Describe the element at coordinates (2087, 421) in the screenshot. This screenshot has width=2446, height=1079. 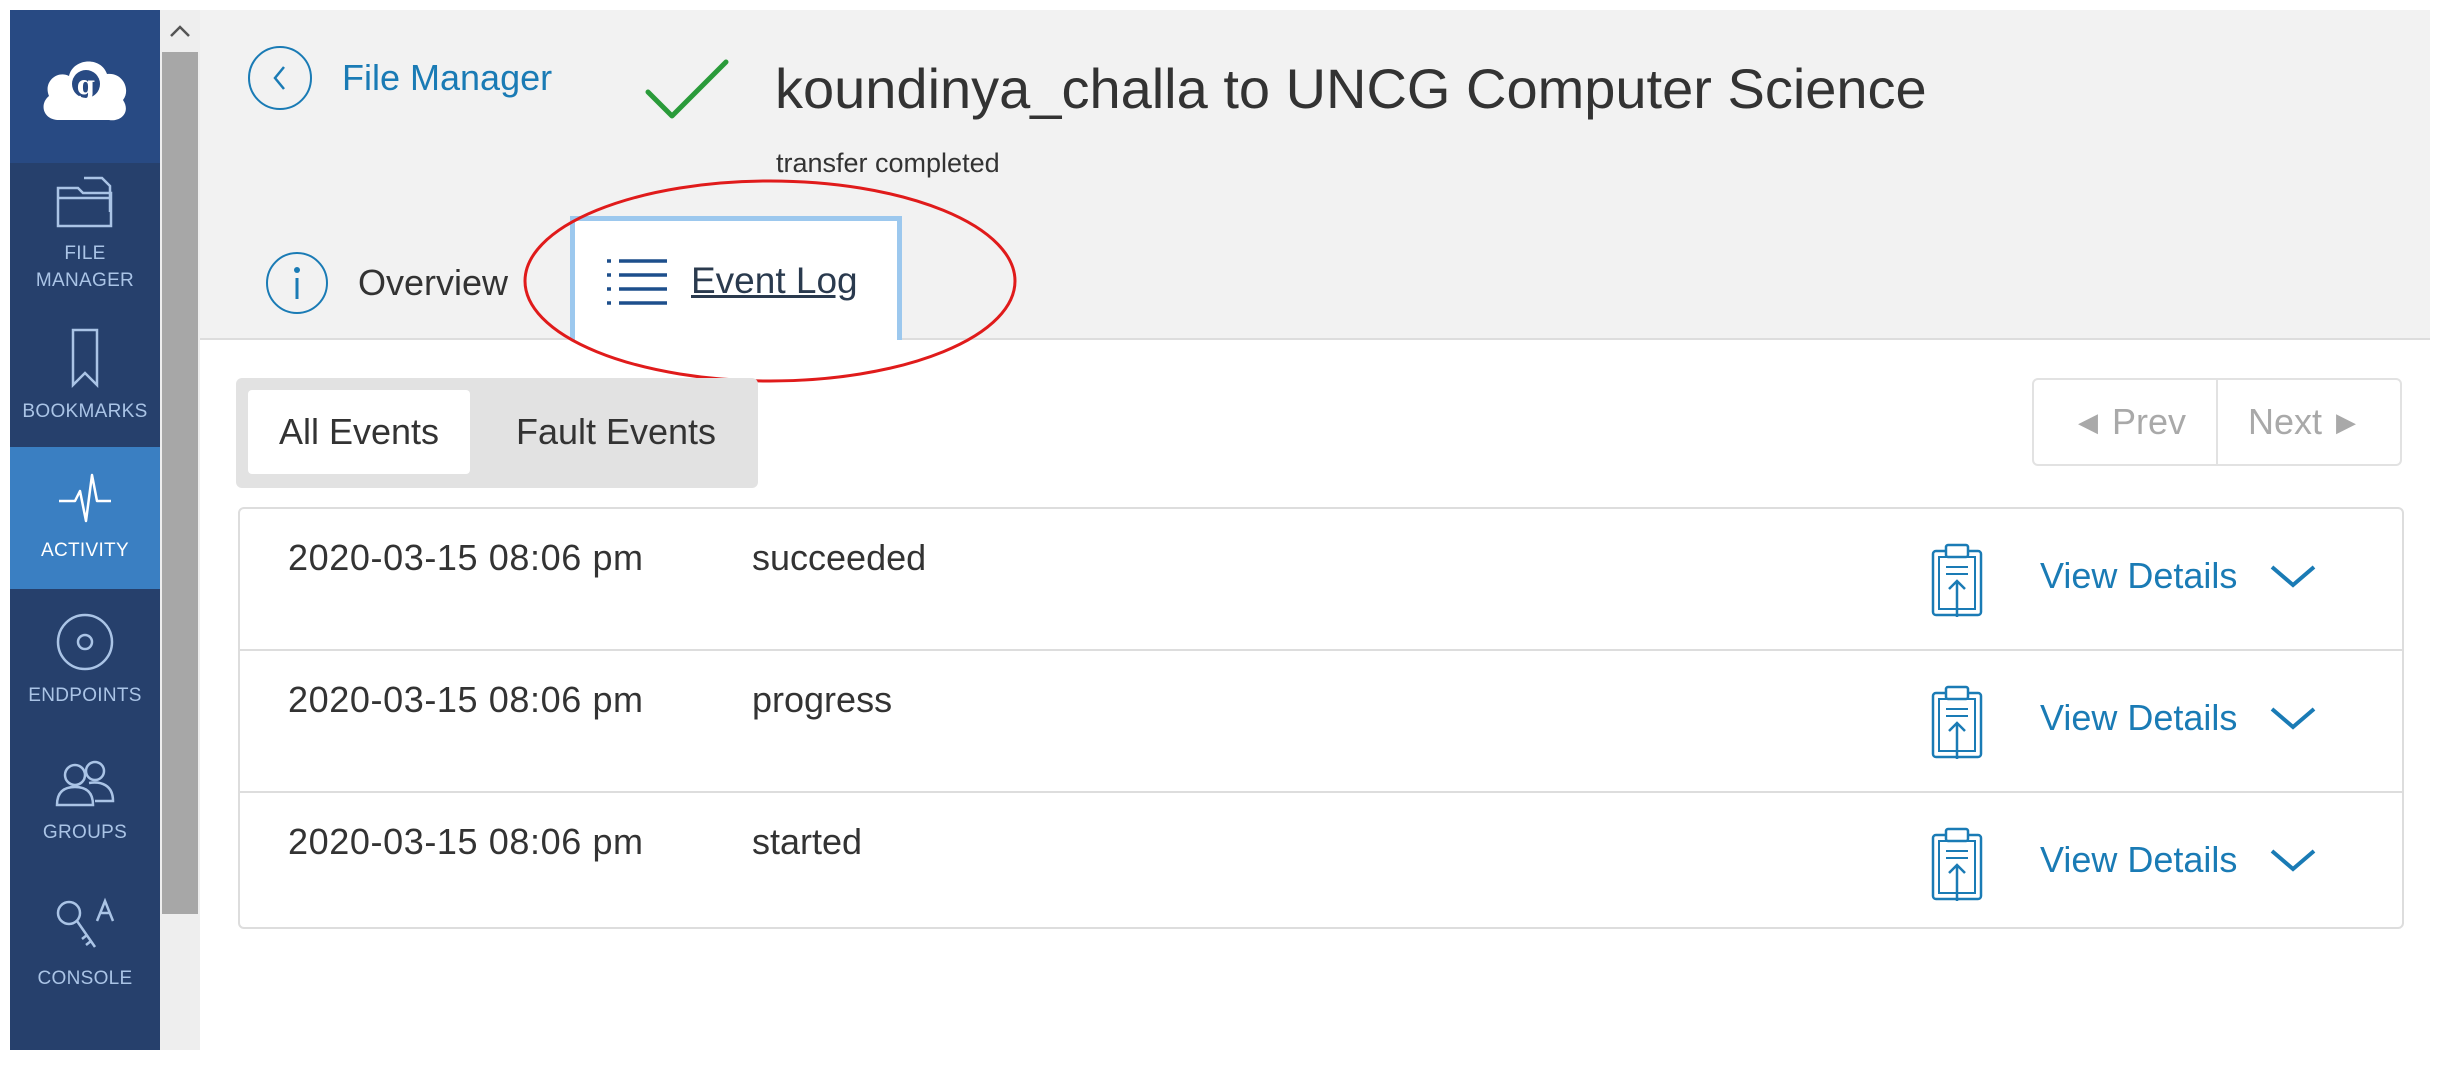
I see `caret-left-icon: ◀` at that location.